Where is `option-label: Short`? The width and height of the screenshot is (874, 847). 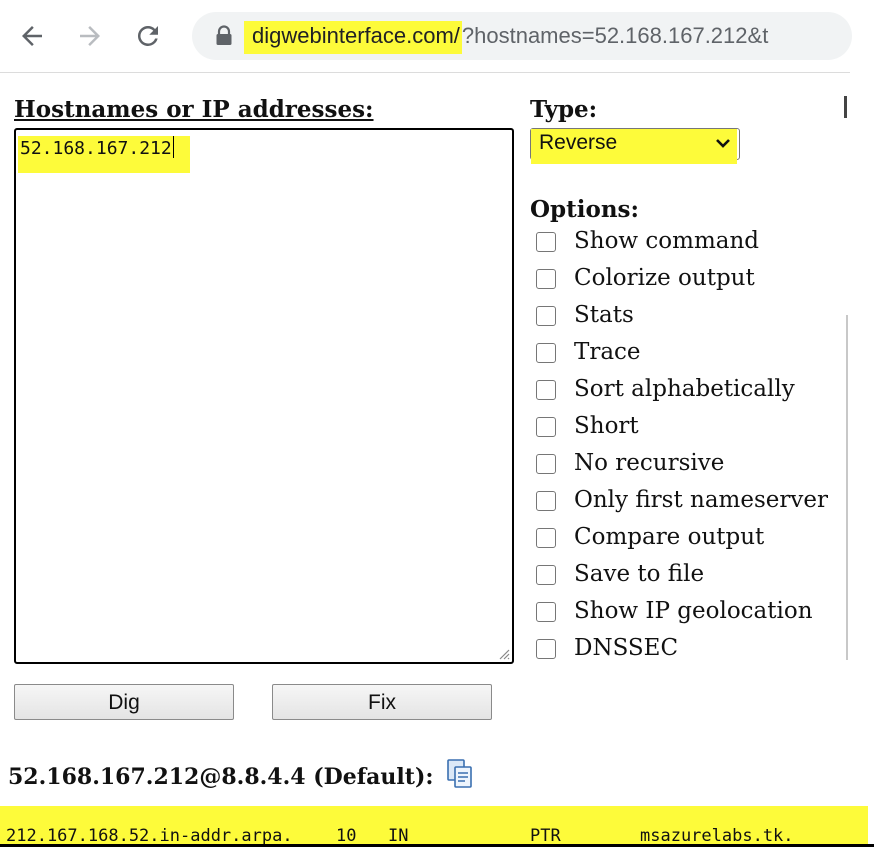
option-label: Short is located at coordinates (606, 426).